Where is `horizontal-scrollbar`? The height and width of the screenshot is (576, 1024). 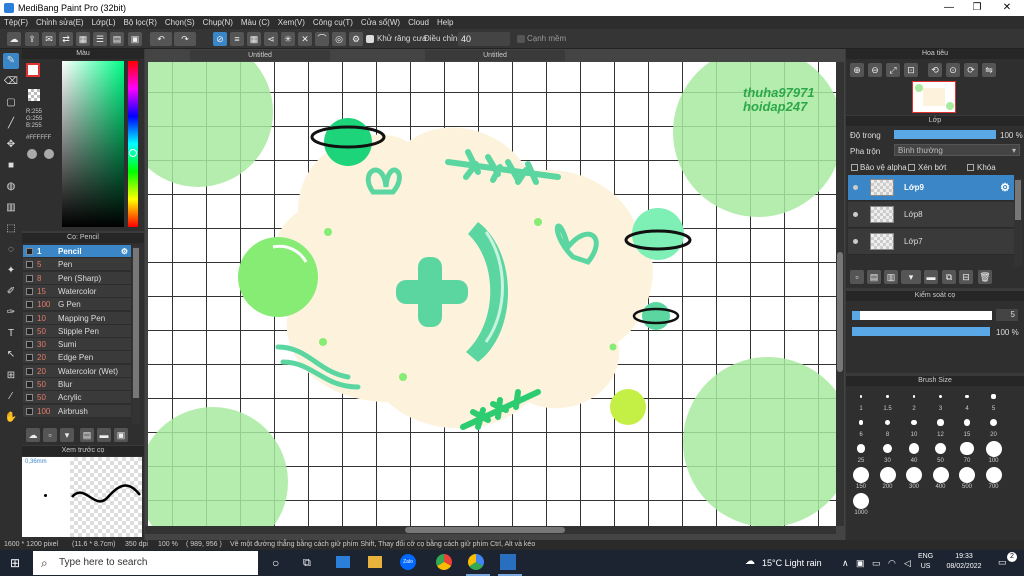 horizontal-scrollbar is located at coordinates (490, 530).